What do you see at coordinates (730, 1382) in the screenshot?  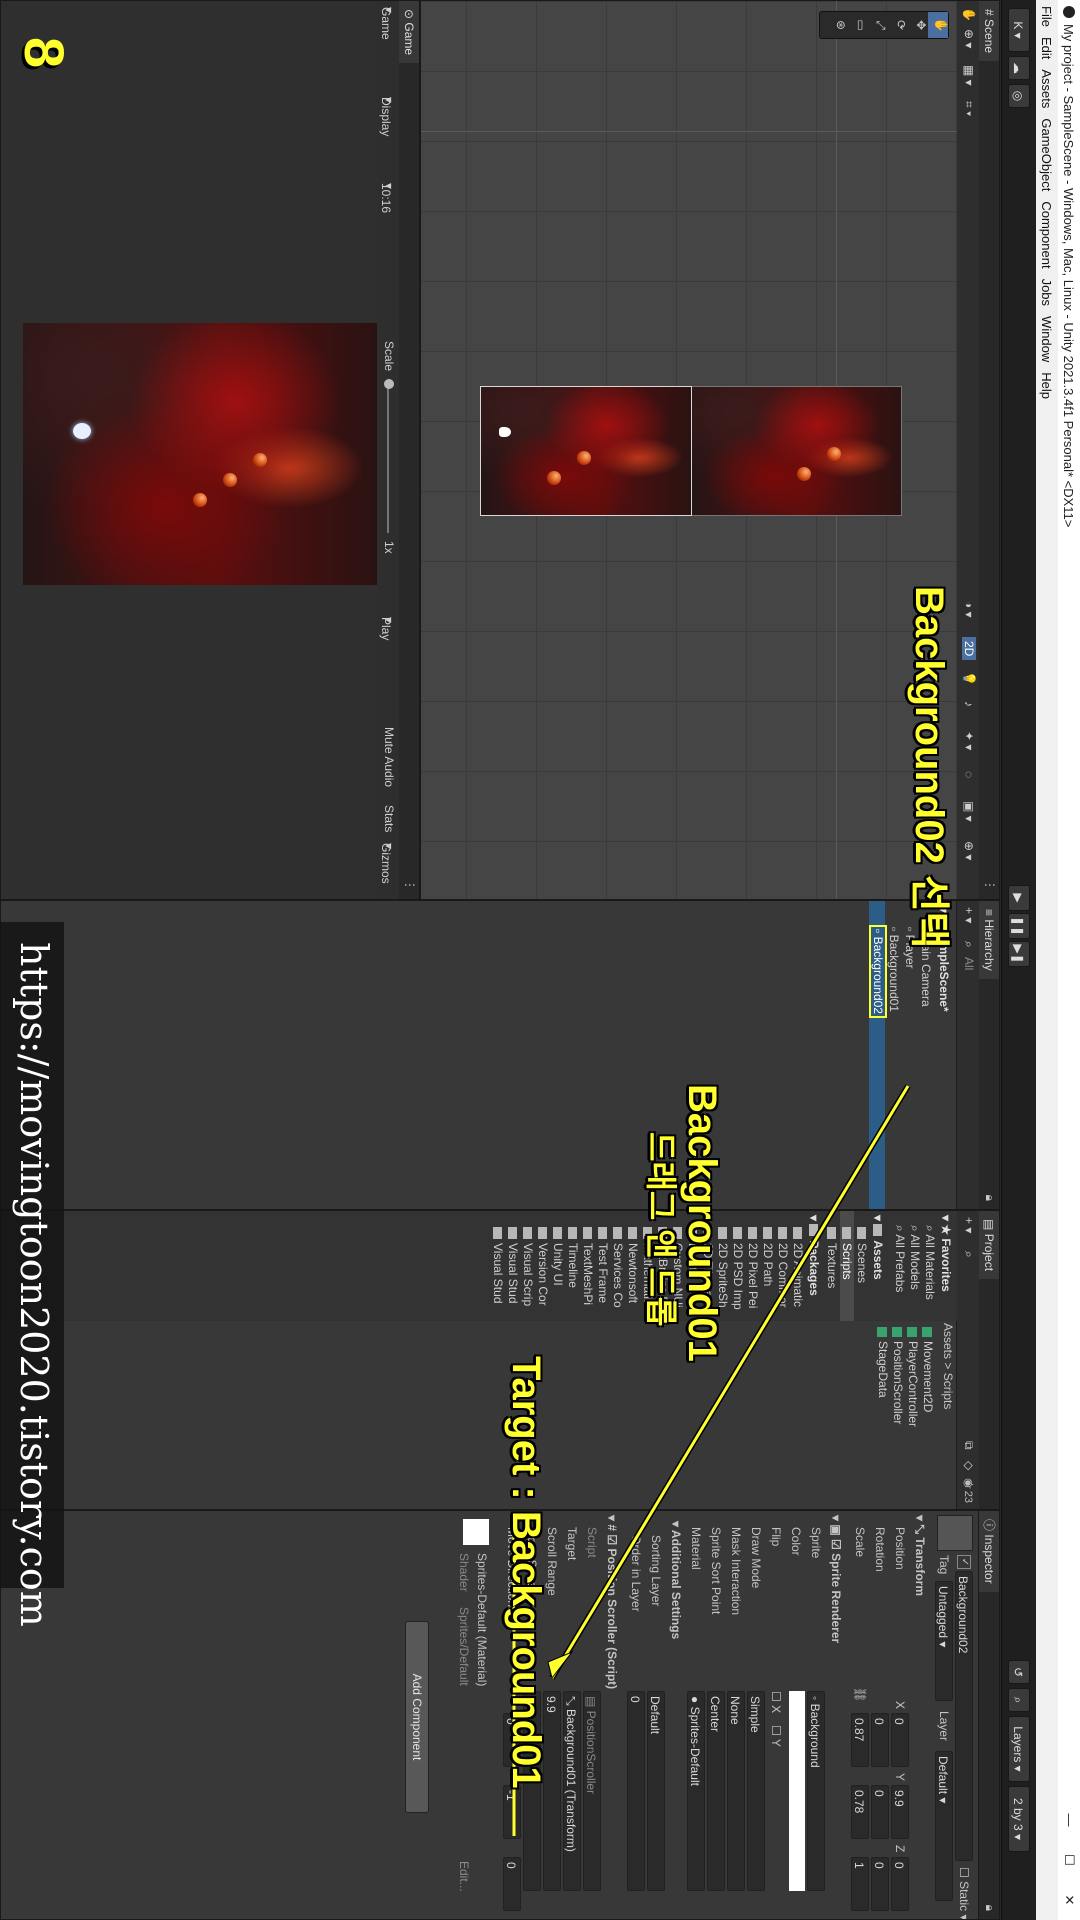 I see `drag-arrow` at bounding box center [730, 1382].